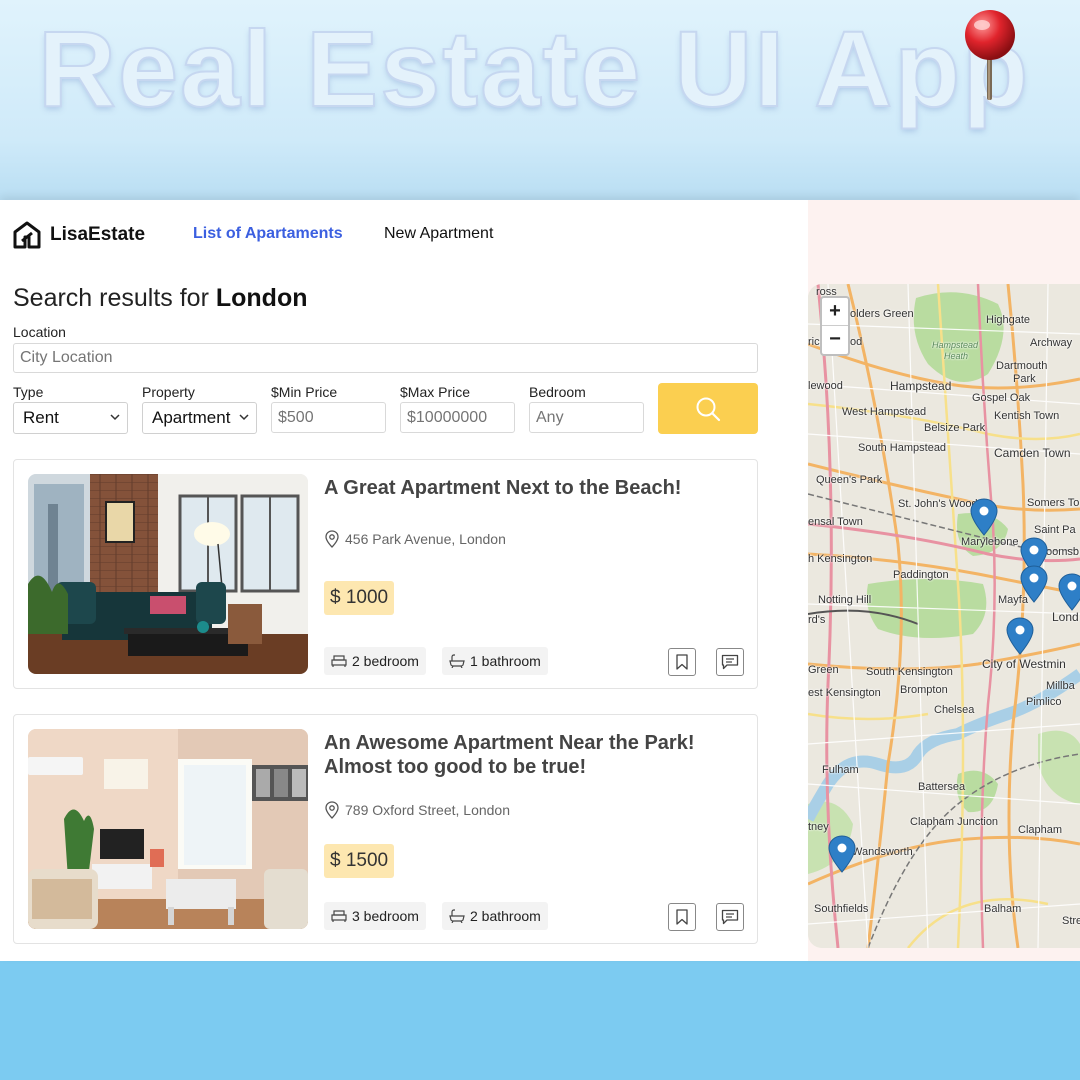 Image resolution: width=1080 pixels, height=1080 pixels. What do you see at coordinates (261, 298) in the screenshot?
I see `search-title-city: London` at bounding box center [261, 298].